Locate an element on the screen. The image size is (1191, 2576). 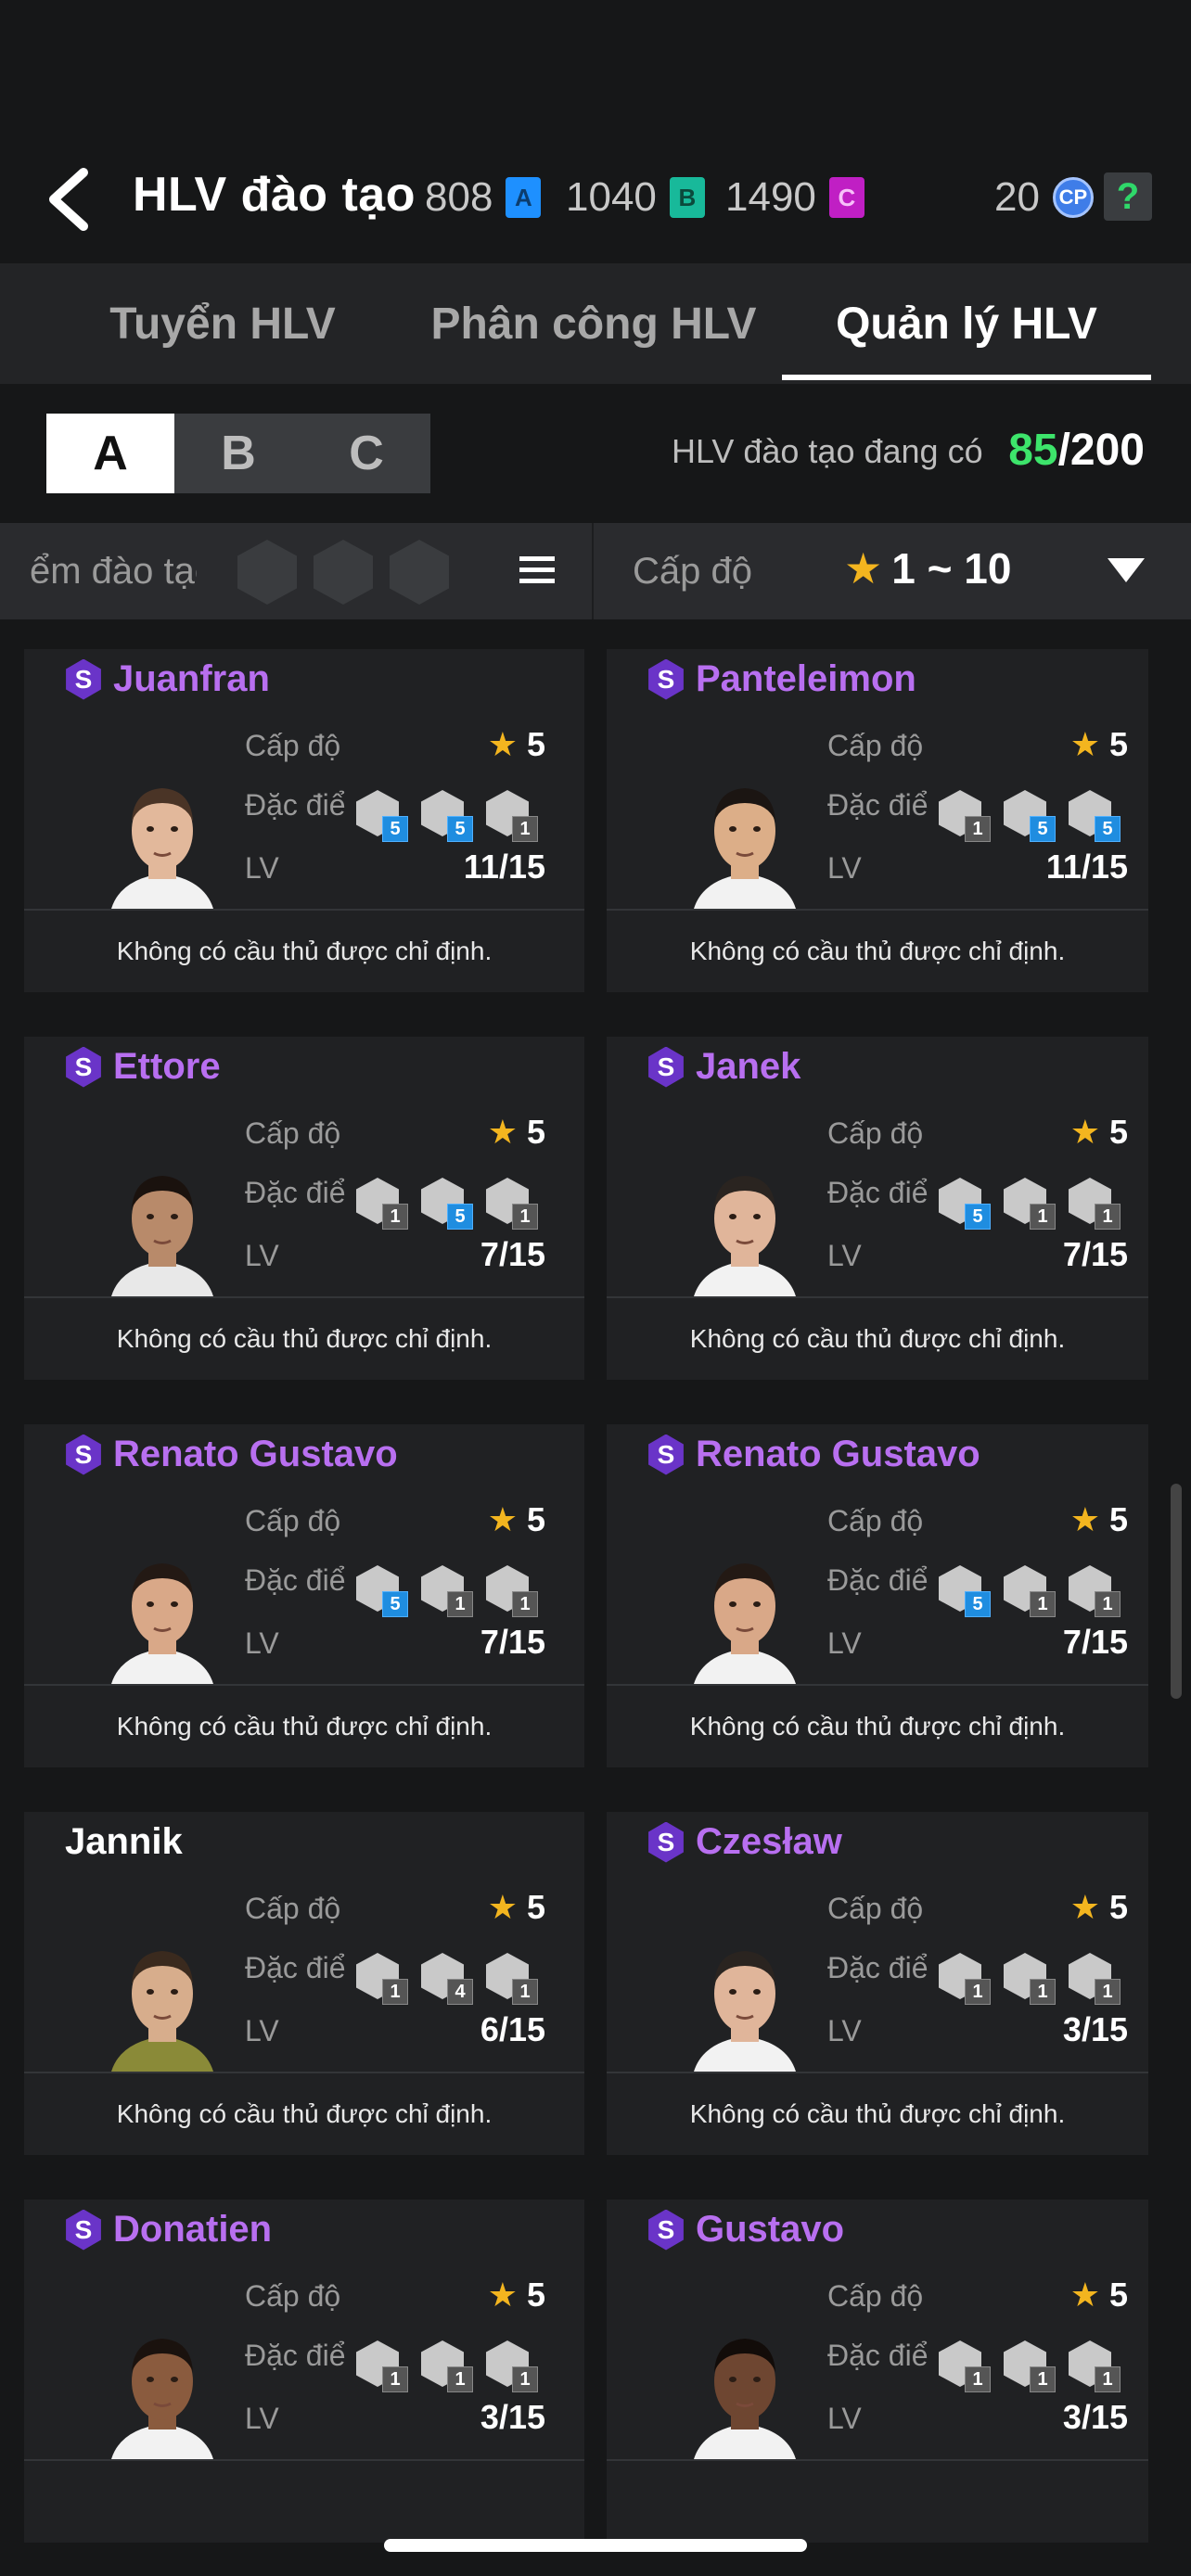
tab-recruit-coach: Tuyển HLV is located at coordinates (223, 323).